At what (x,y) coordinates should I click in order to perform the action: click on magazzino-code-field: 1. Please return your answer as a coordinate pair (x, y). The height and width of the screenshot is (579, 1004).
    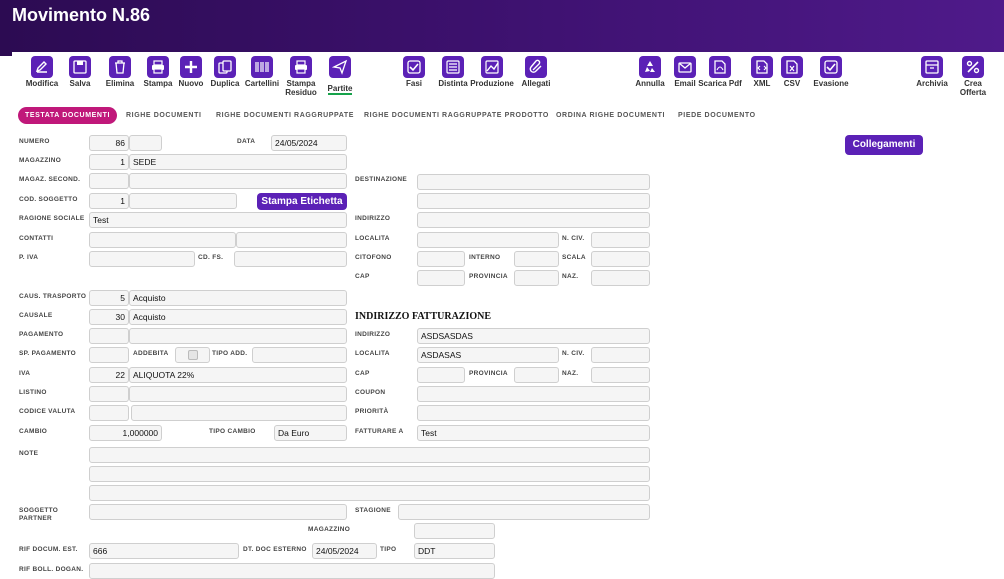
    Looking at the image, I should click on (109, 162).